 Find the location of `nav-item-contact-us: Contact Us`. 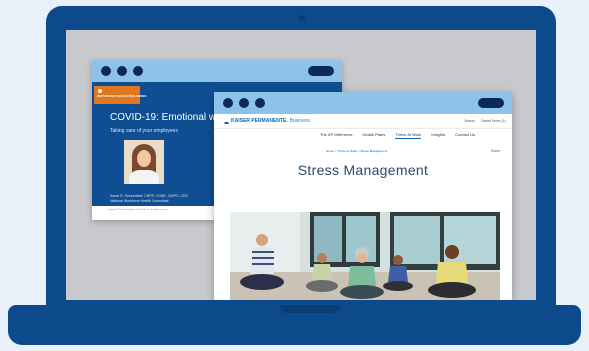

nav-item-contact-us: Contact Us is located at coordinates (465, 135).